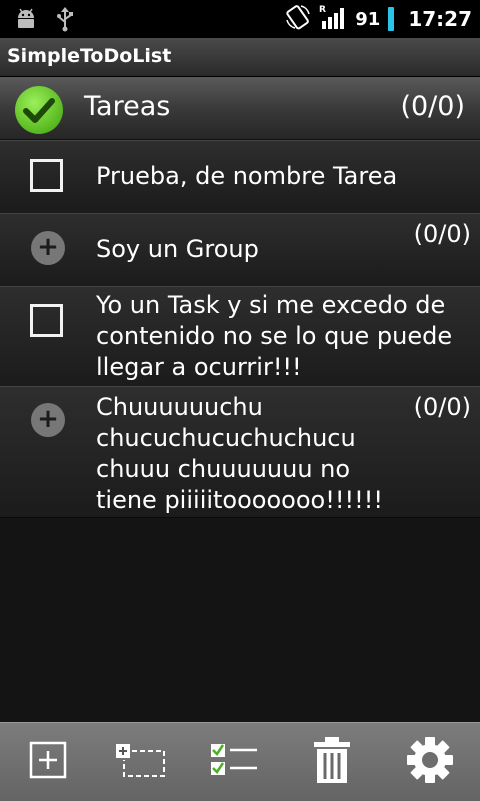  I want to click on battery-level: 91, so click(368, 19).